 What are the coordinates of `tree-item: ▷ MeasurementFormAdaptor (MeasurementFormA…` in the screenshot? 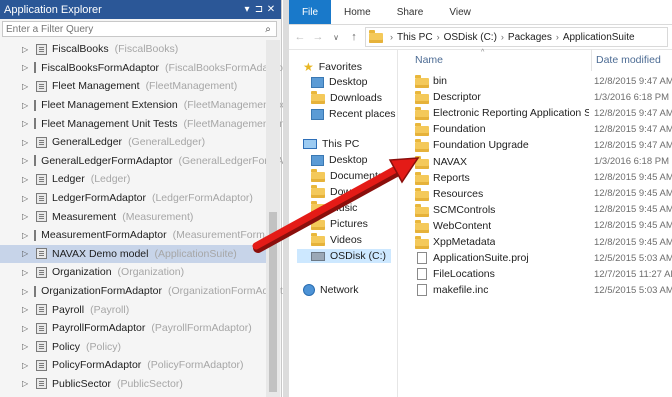 It's located at (152, 235).